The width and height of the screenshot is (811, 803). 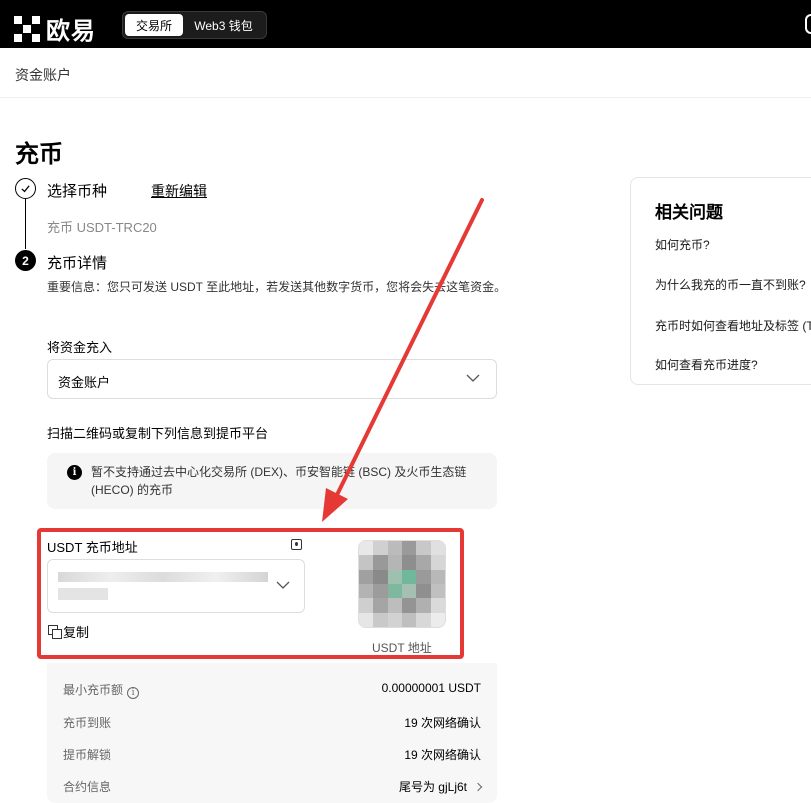 I want to click on okx-logo: 欧易, so click(x=55, y=28).